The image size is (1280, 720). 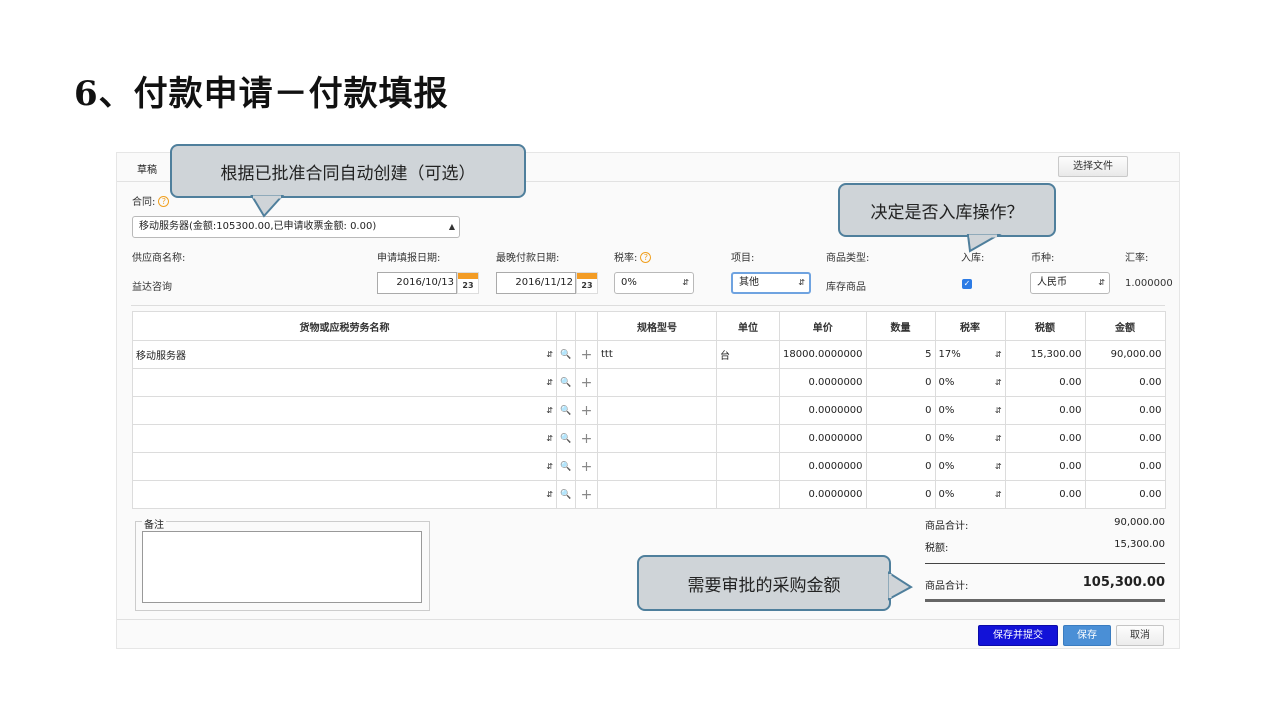 I want to click on table-row: ⇵ 🔍 +0.0000000 0 0% ⇵ 0.00 0.00, so click(x=649, y=494).